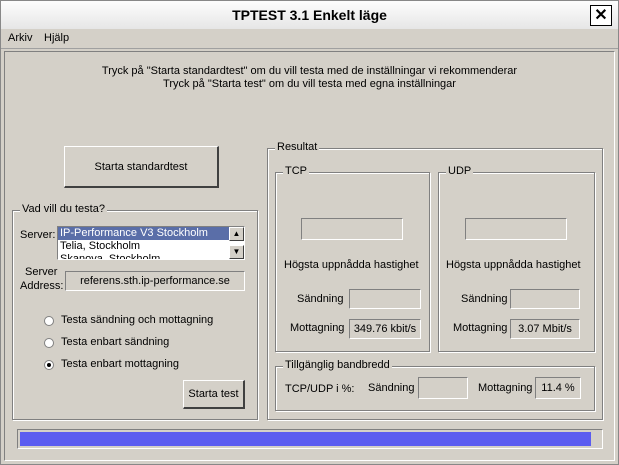 This screenshot has height=465, width=619. I want to click on server-list-item: Telia, Stockholm, so click(144, 246).